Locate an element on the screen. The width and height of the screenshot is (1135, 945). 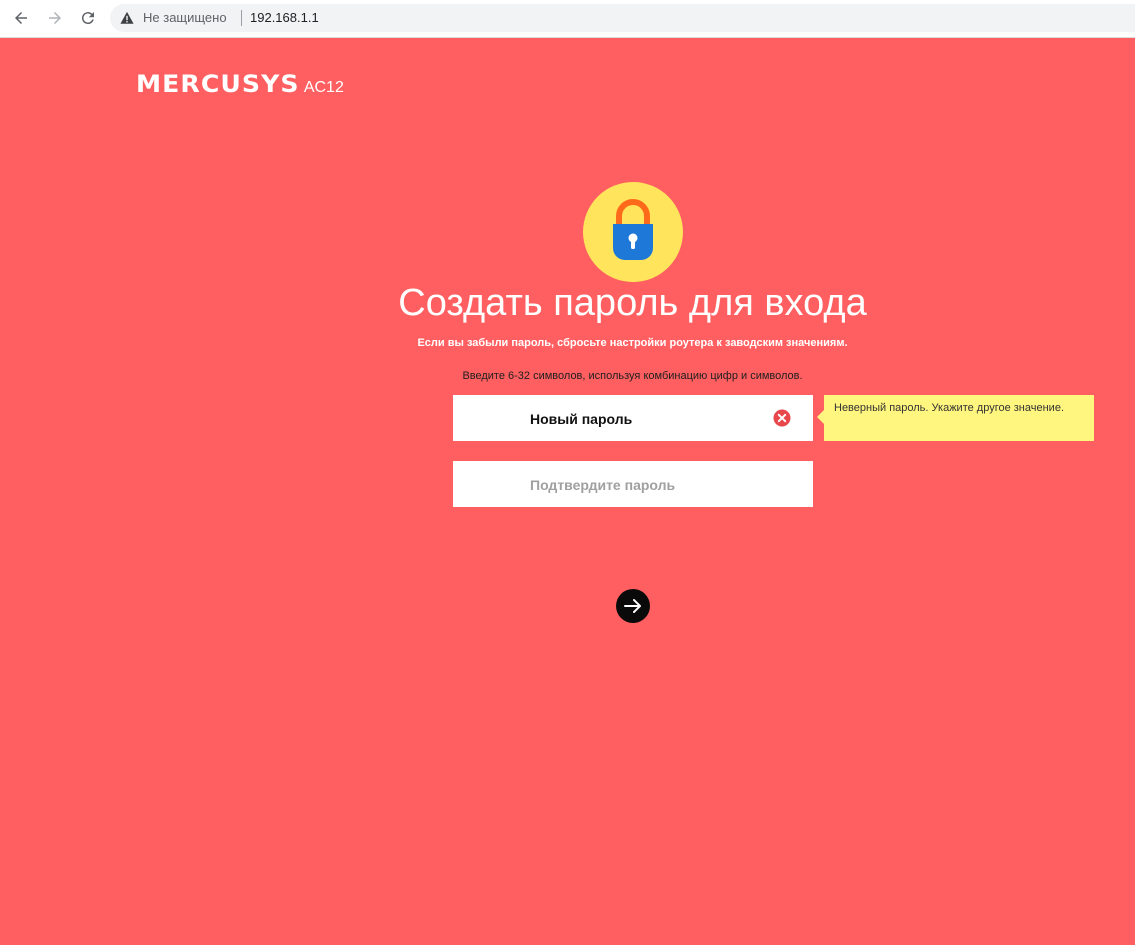
back-button is located at coordinates (21, 18).